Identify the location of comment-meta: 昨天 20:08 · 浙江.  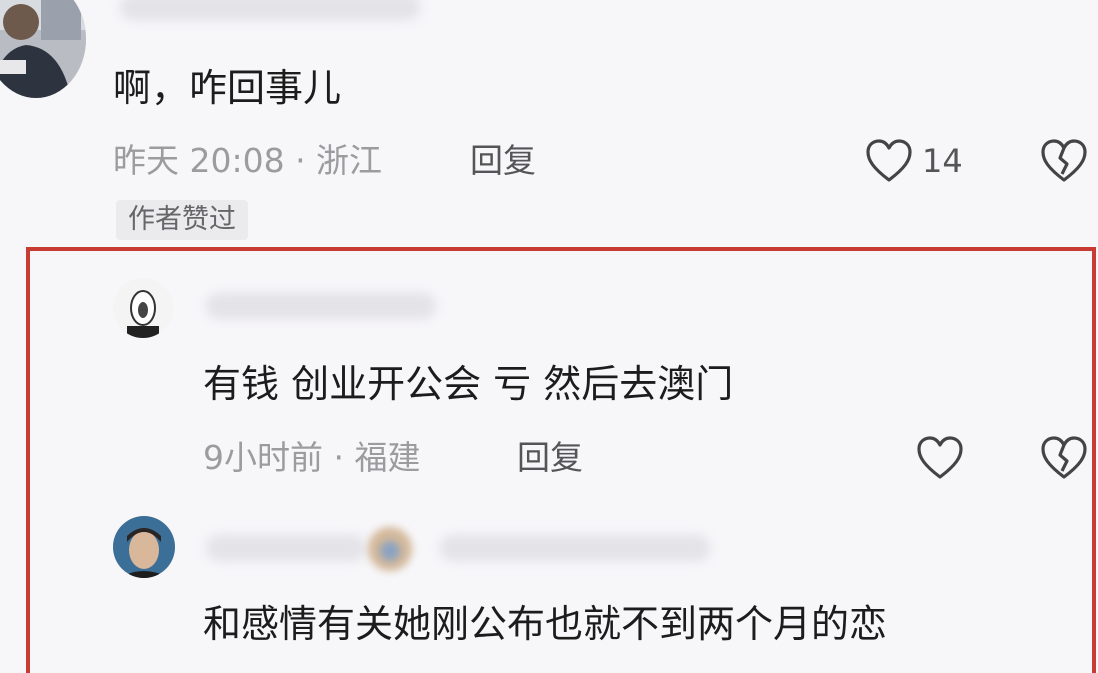
(248, 160).